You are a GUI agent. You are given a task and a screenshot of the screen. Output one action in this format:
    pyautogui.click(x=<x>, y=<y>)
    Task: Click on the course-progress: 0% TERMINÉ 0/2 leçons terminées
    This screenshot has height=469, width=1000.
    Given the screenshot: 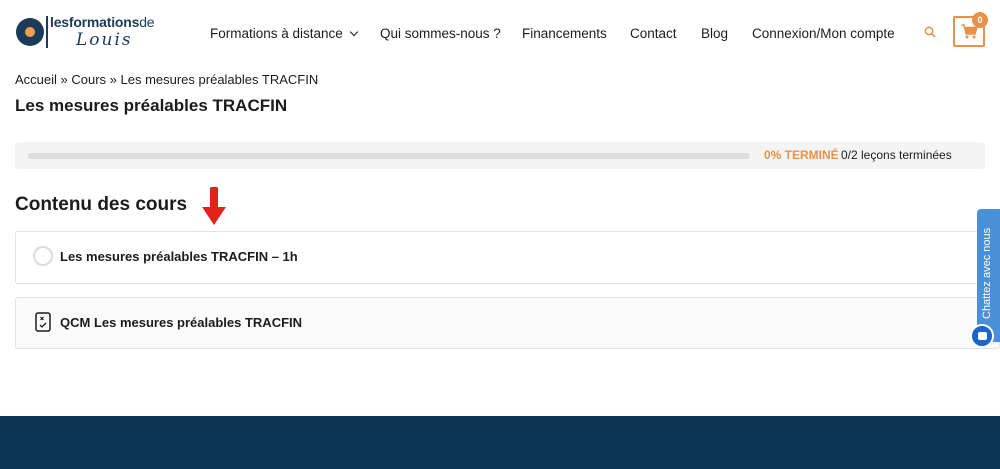 What is the action you would take?
    pyautogui.click(x=500, y=155)
    